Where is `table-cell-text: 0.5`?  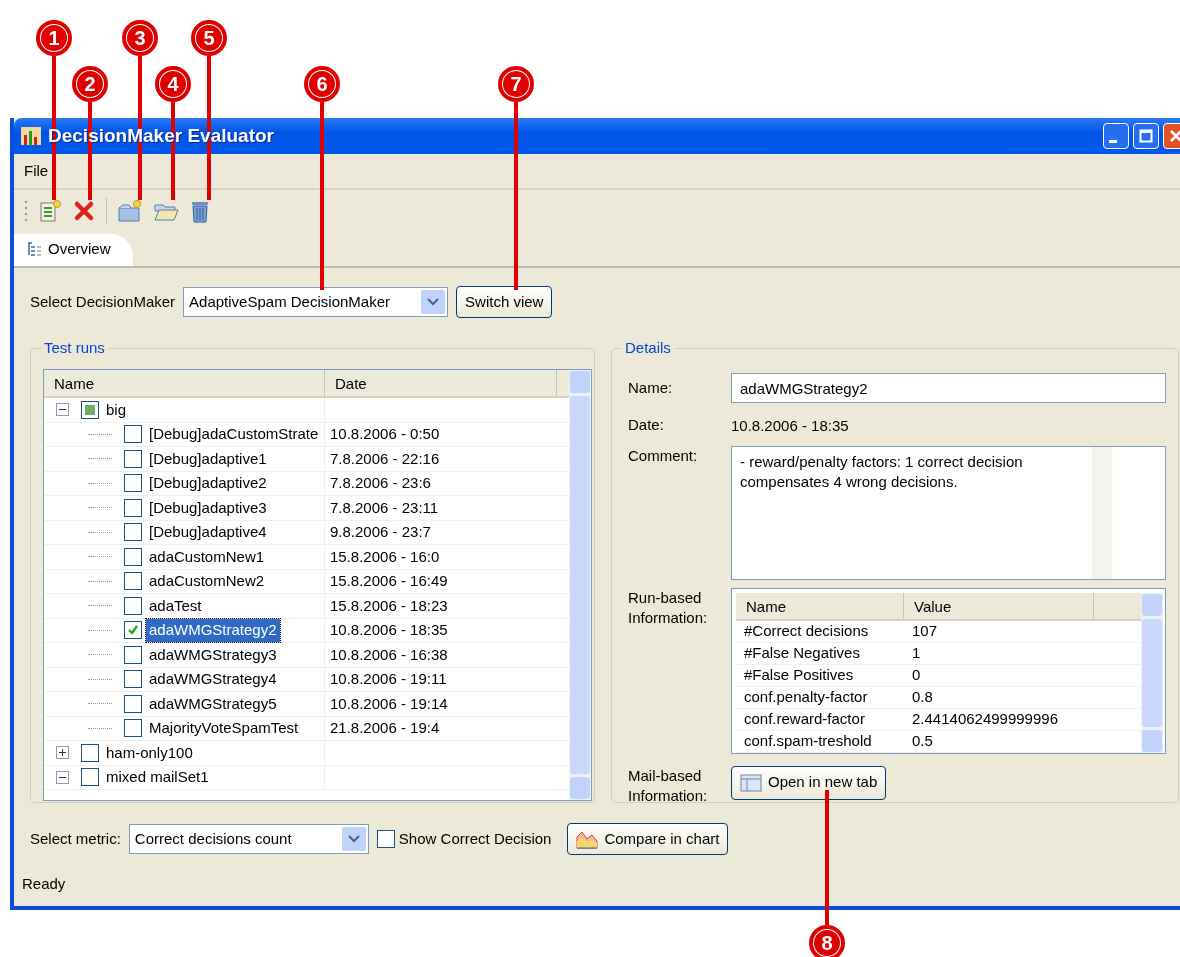 table-cell-text: 0.5 is located at coordinates (922, 740).